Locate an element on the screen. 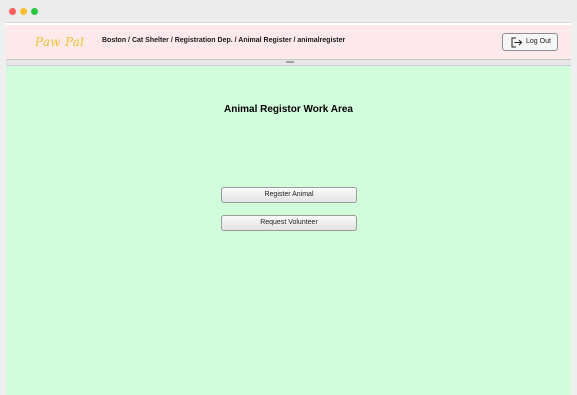 This screenshot has height=395, width=577. work-area-title: Animal Registor Work Area is located at coordinates (288, 109).